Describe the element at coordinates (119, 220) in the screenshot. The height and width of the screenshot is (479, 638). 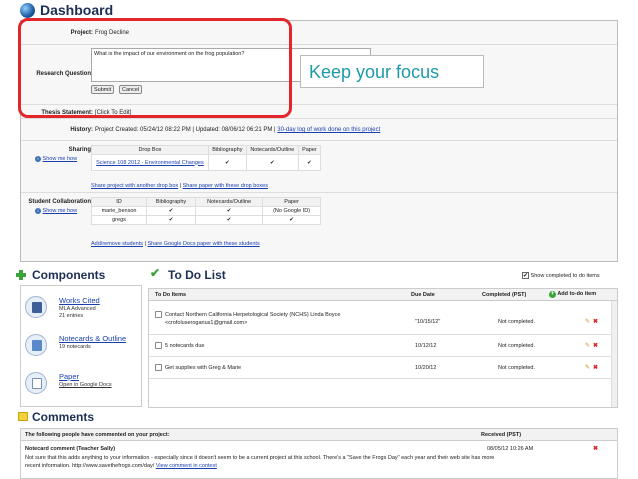
I see `student-id: gregs` at that location.